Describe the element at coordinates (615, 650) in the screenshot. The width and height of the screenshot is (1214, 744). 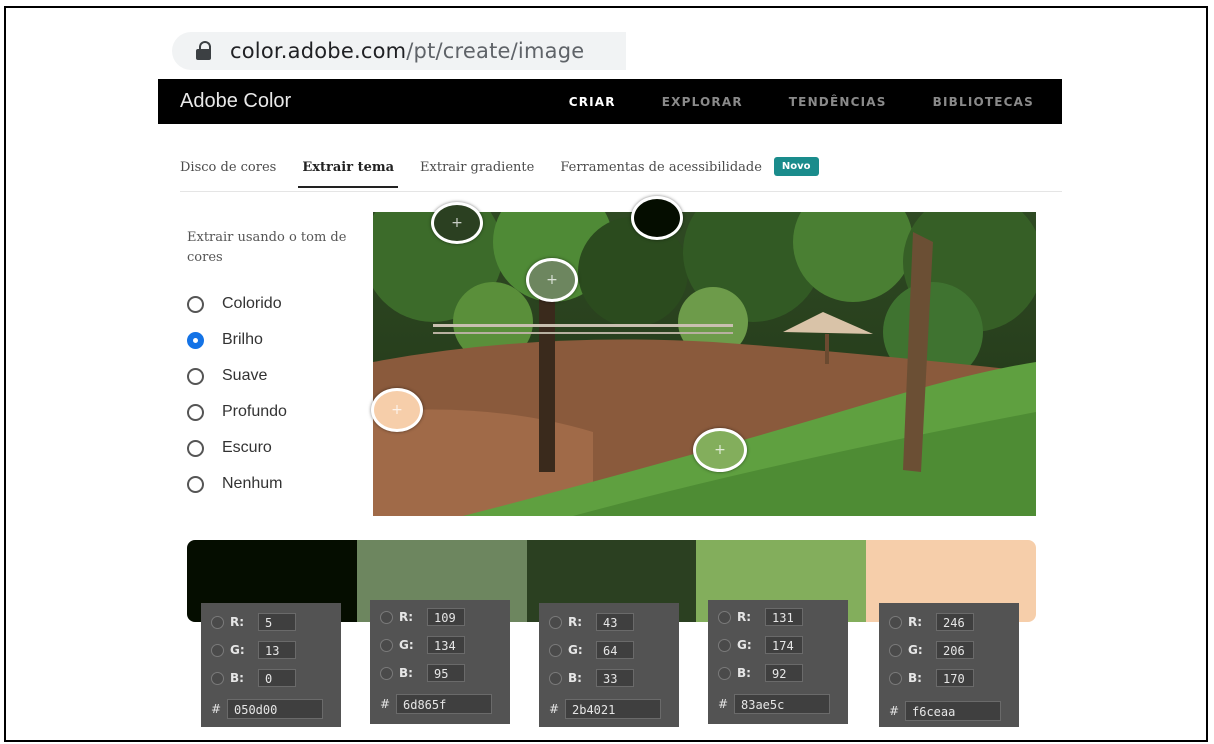
I see `g-value: 64` at that location.